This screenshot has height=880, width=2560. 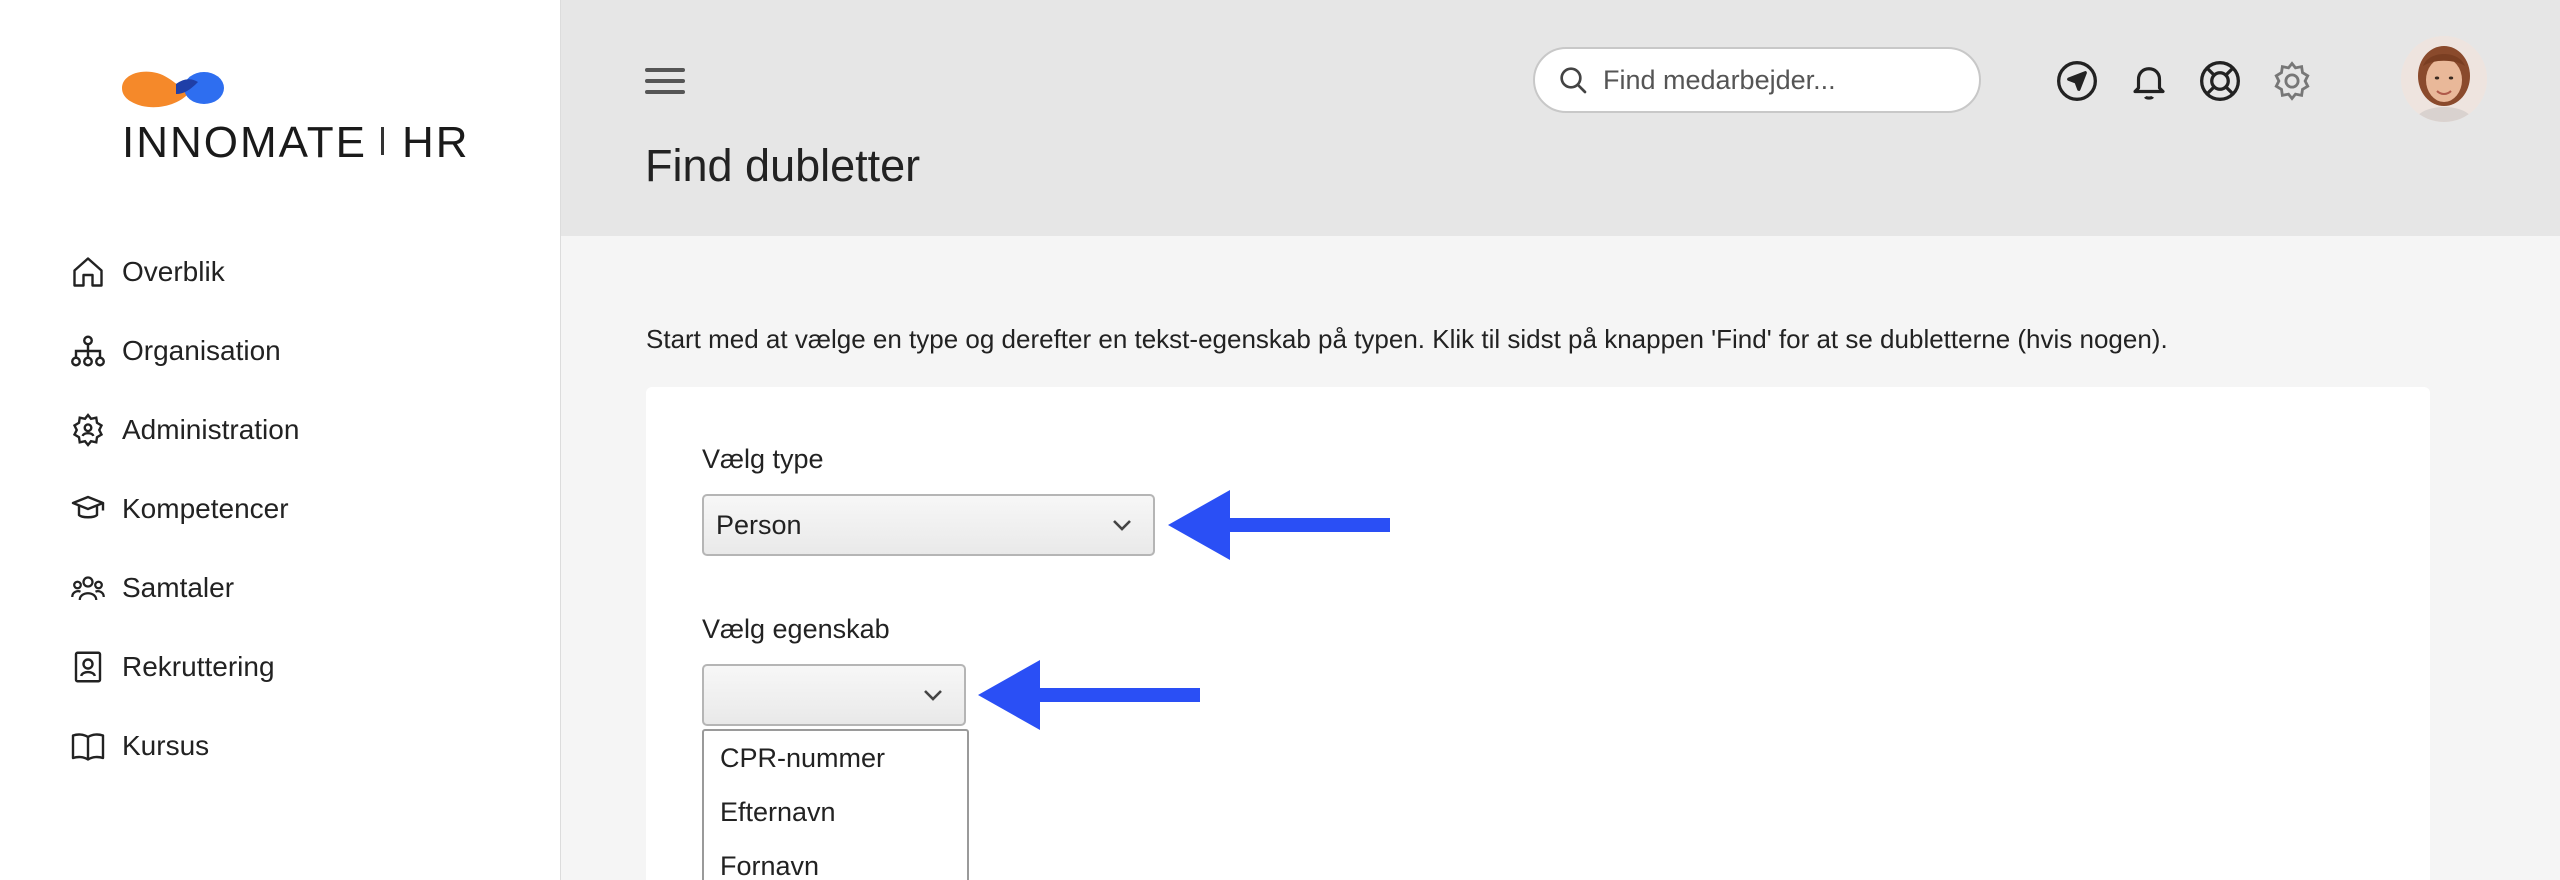 What do you see at coordinates (88, 351) in the screenshot?
I see `org-chart-icon` at bounding box center [88, 351].